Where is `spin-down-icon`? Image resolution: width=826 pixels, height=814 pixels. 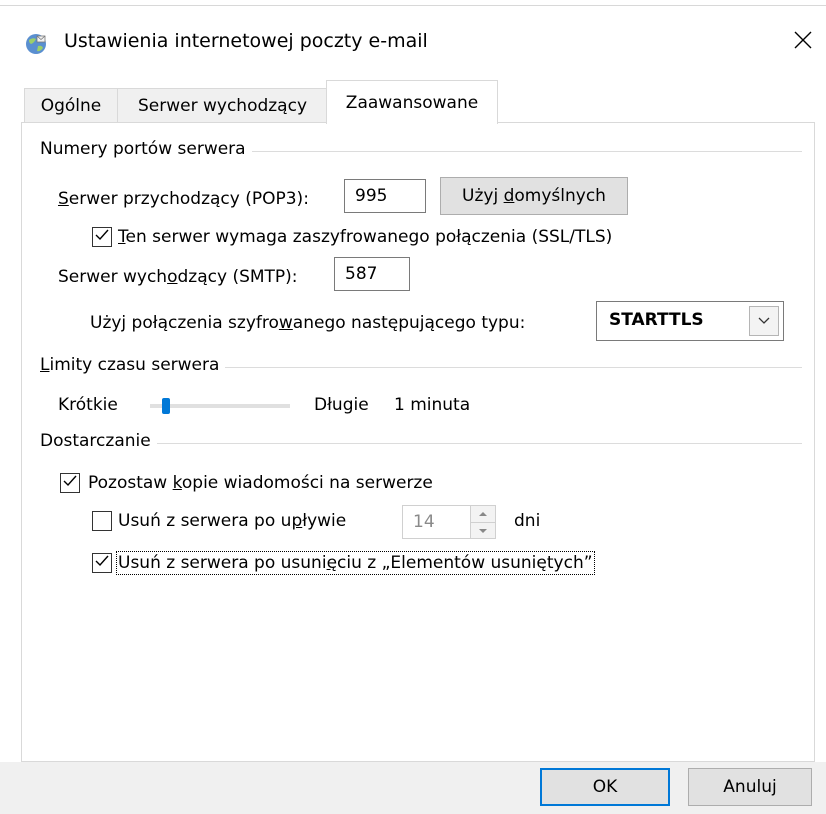
spin-down-icon is located at coordinates (483, 531).